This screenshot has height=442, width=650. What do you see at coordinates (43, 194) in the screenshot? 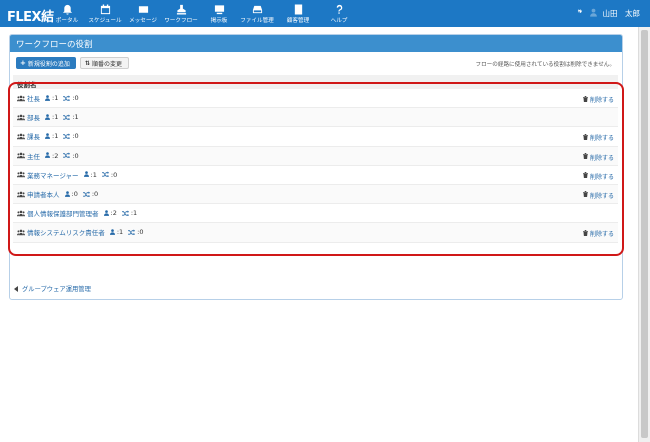
I see `role-name-link: 申請者本人` at bounding box center [43, 194].